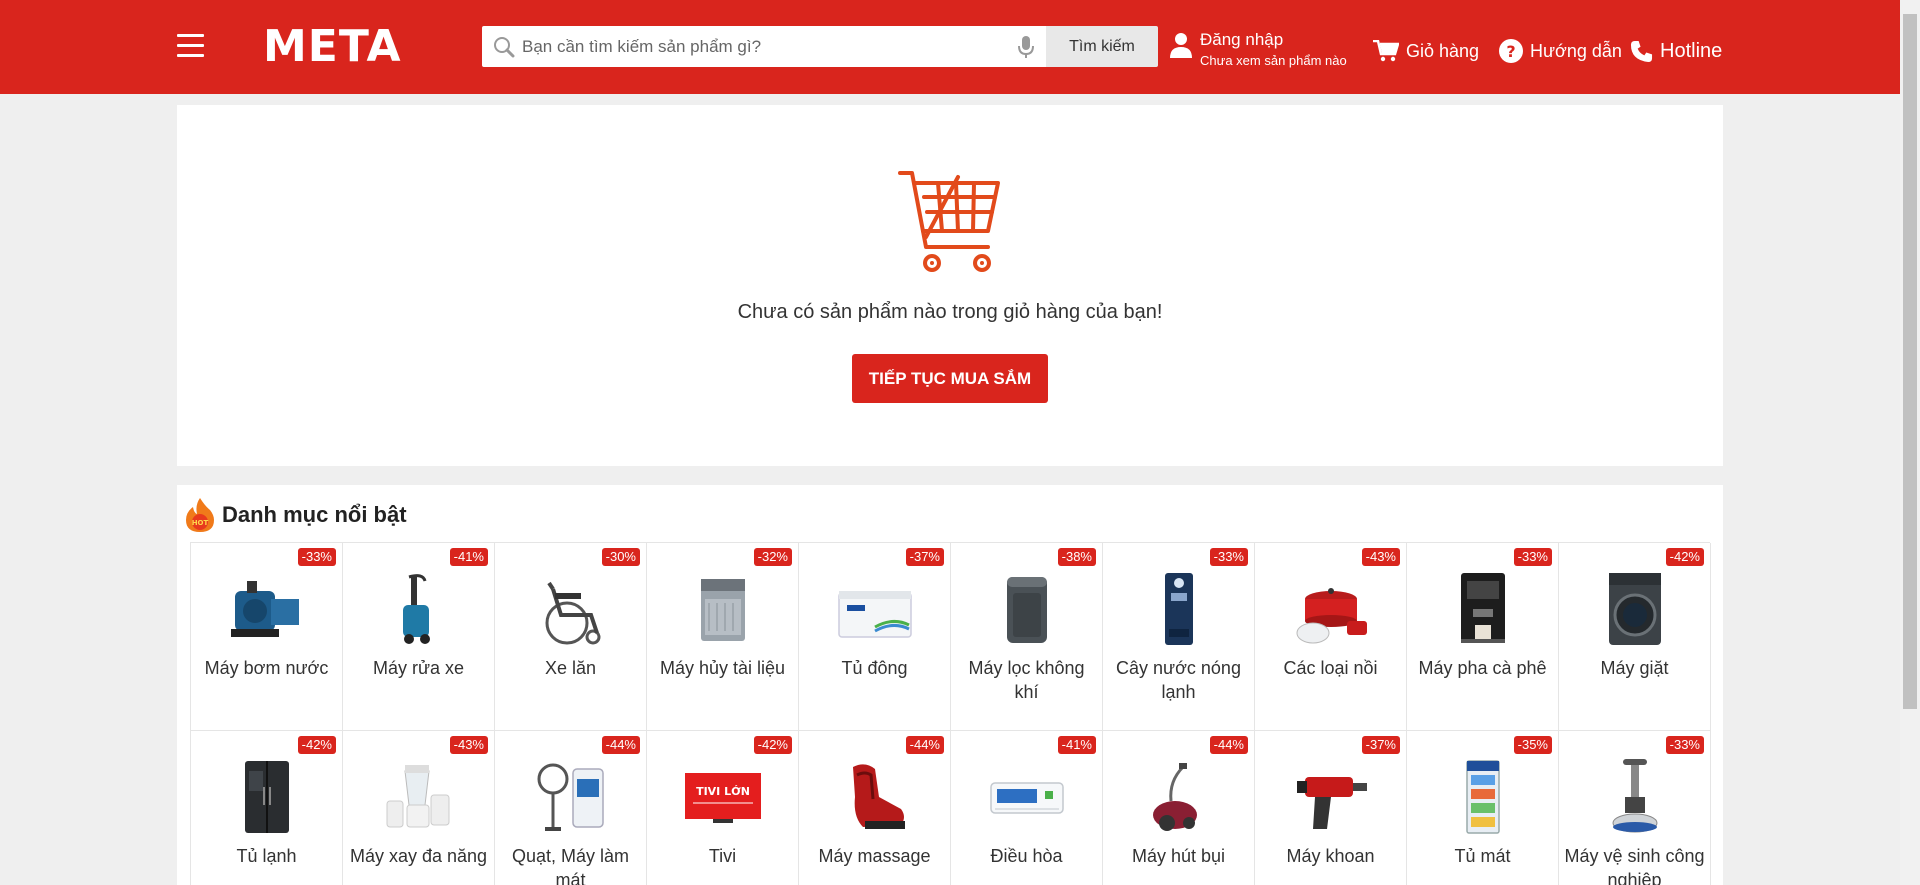 This screenshot has width=1920, height=885. I want to click on discount-badge: -38%, so click(1076, 557).